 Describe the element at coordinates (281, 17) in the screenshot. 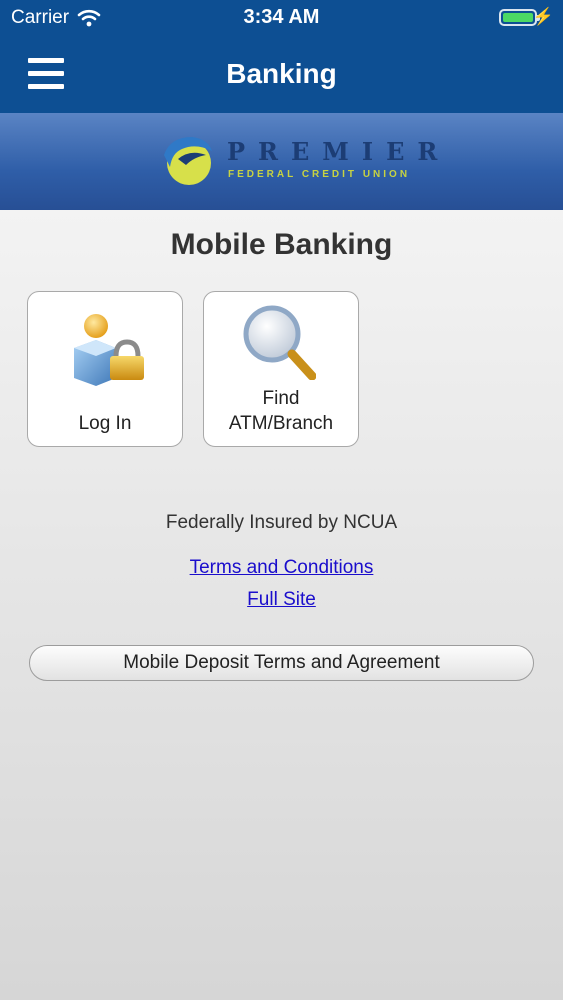

I see `status-time: 3:34 AM` at that location.